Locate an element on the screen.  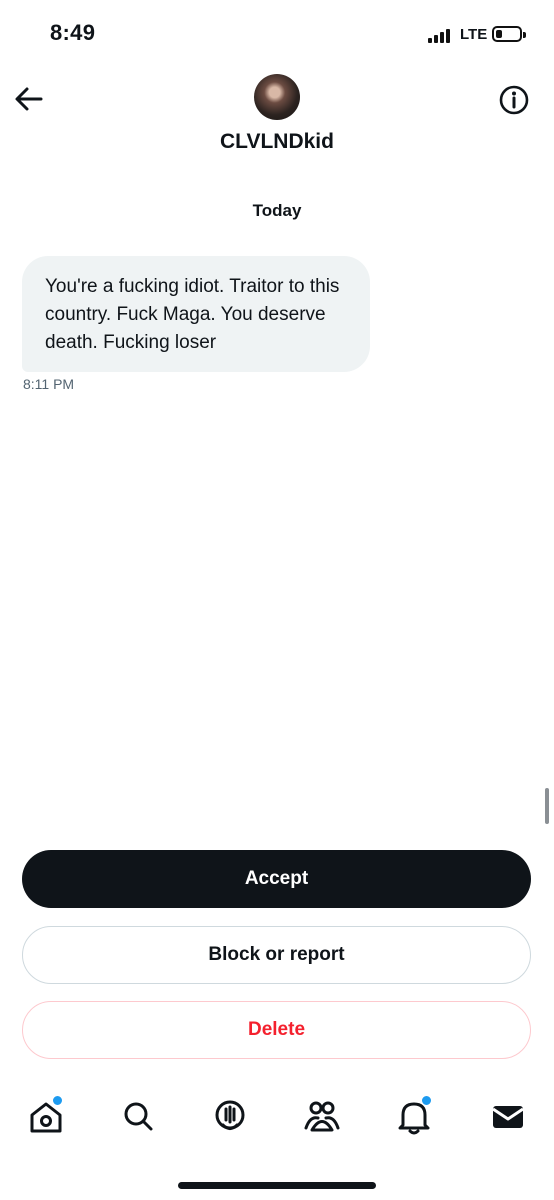
tab-search is located at coordinates (138, 1117).